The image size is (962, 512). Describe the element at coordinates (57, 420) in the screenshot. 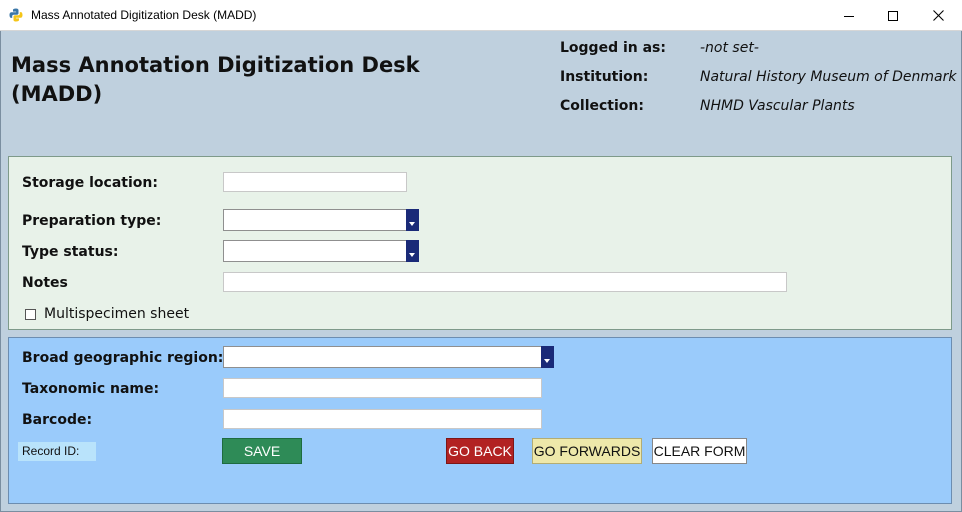

I see `barcode-label: Barcode:` at that location.